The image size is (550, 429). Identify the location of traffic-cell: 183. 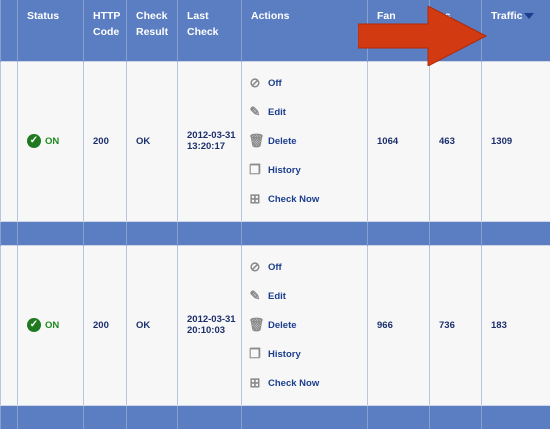
(516, 325).